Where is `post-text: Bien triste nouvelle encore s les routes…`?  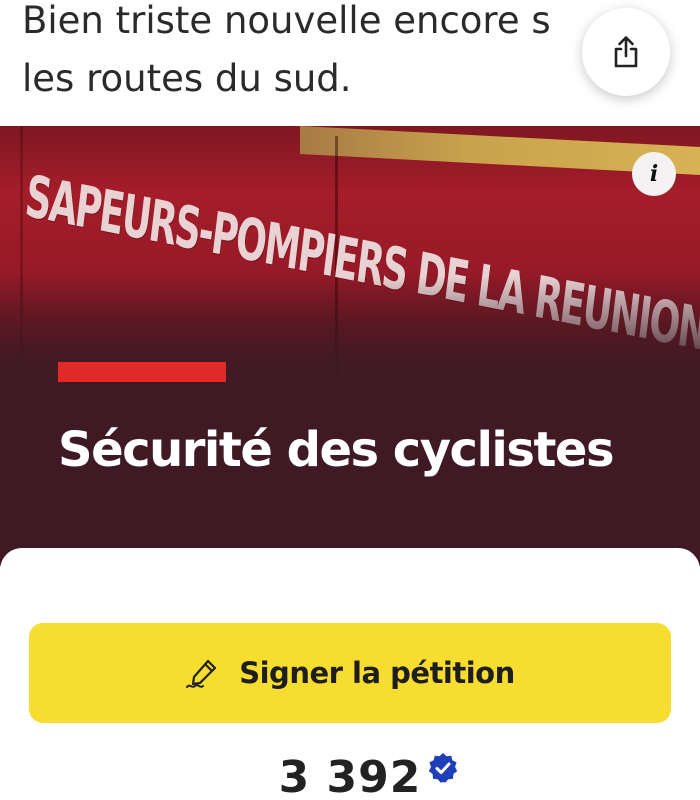
post-text: Bien triste nouvelle encore s les routes… is located at coordinates (322, 54).